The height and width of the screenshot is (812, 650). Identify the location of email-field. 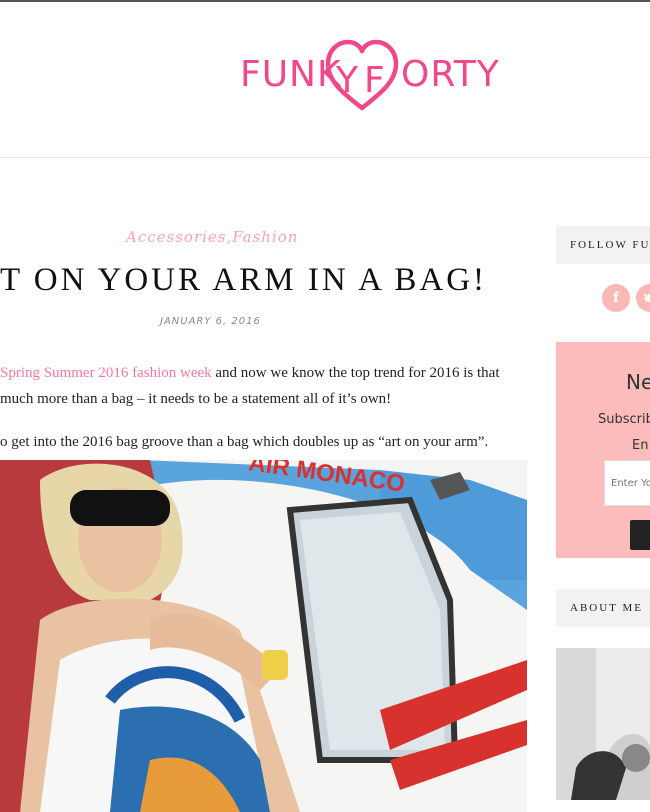
(627, 483).